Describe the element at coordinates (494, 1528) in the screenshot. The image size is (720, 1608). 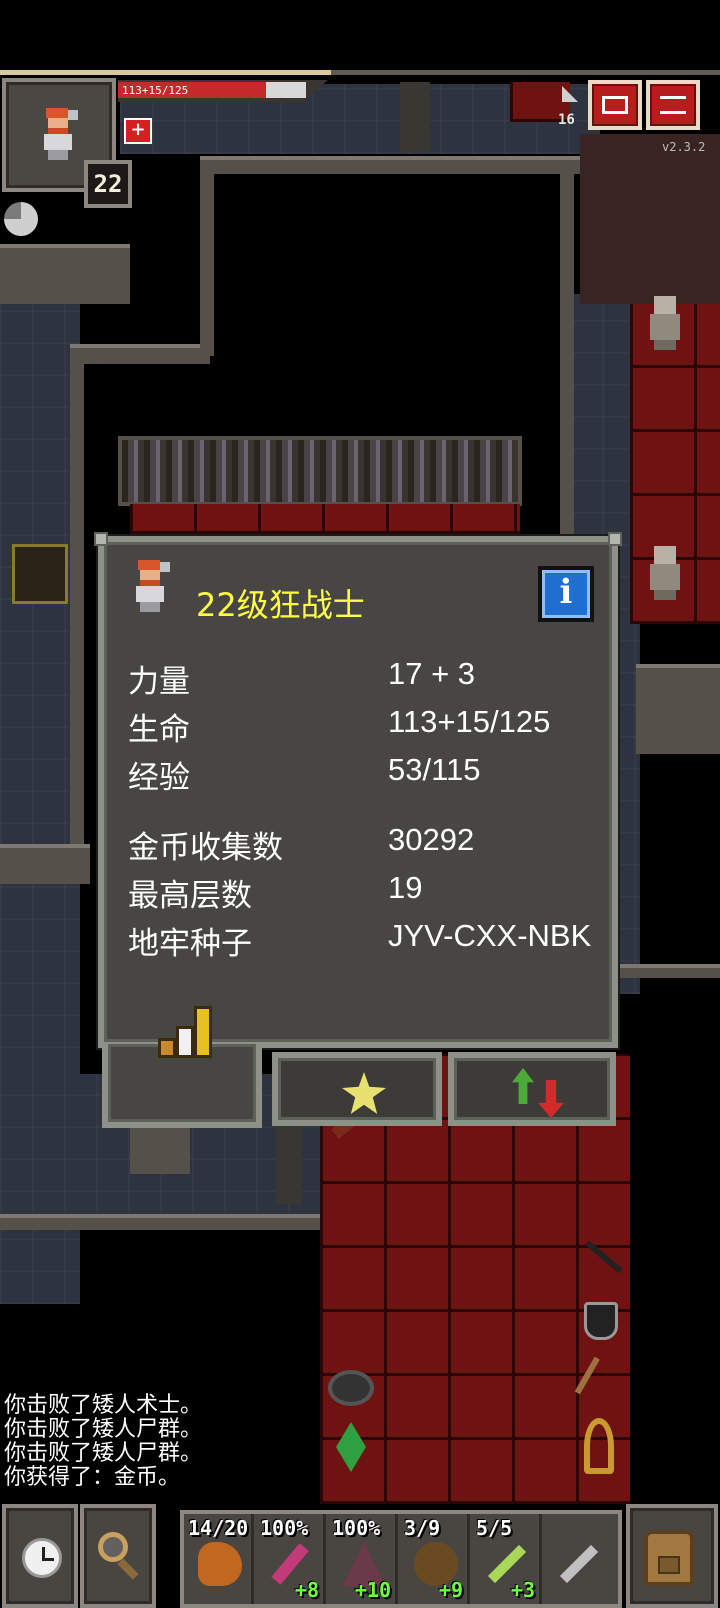
I see `quickslot-status: 5/5` at that location.